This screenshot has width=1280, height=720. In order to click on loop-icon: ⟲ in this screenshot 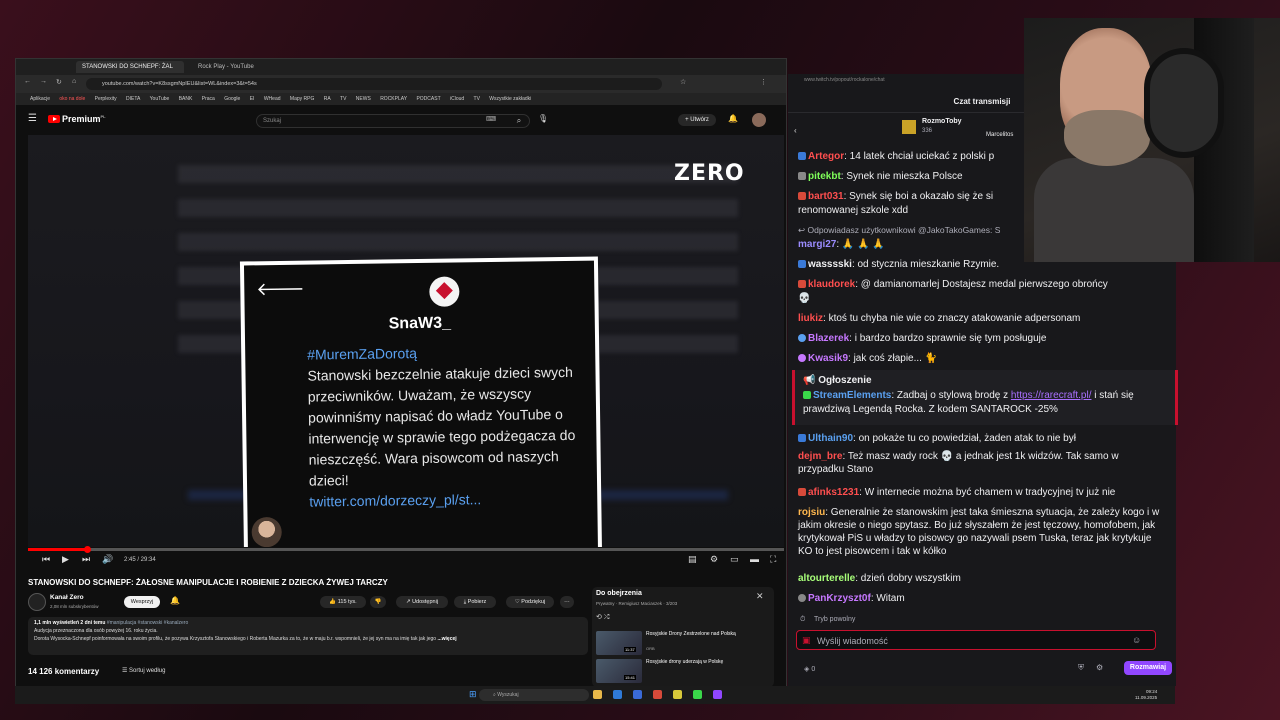, I will do `click(599, 617)`.